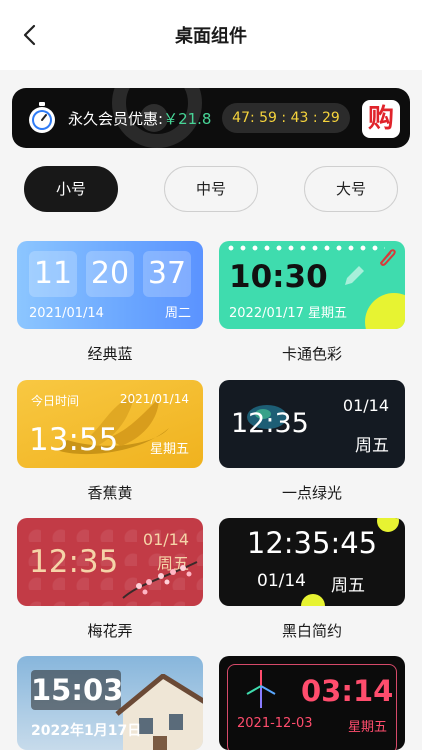 This screenshot has height=750, width=422. Describe the element at coordinates (381, 119) in the screenshot. I see `buy-button: 购` at that location.